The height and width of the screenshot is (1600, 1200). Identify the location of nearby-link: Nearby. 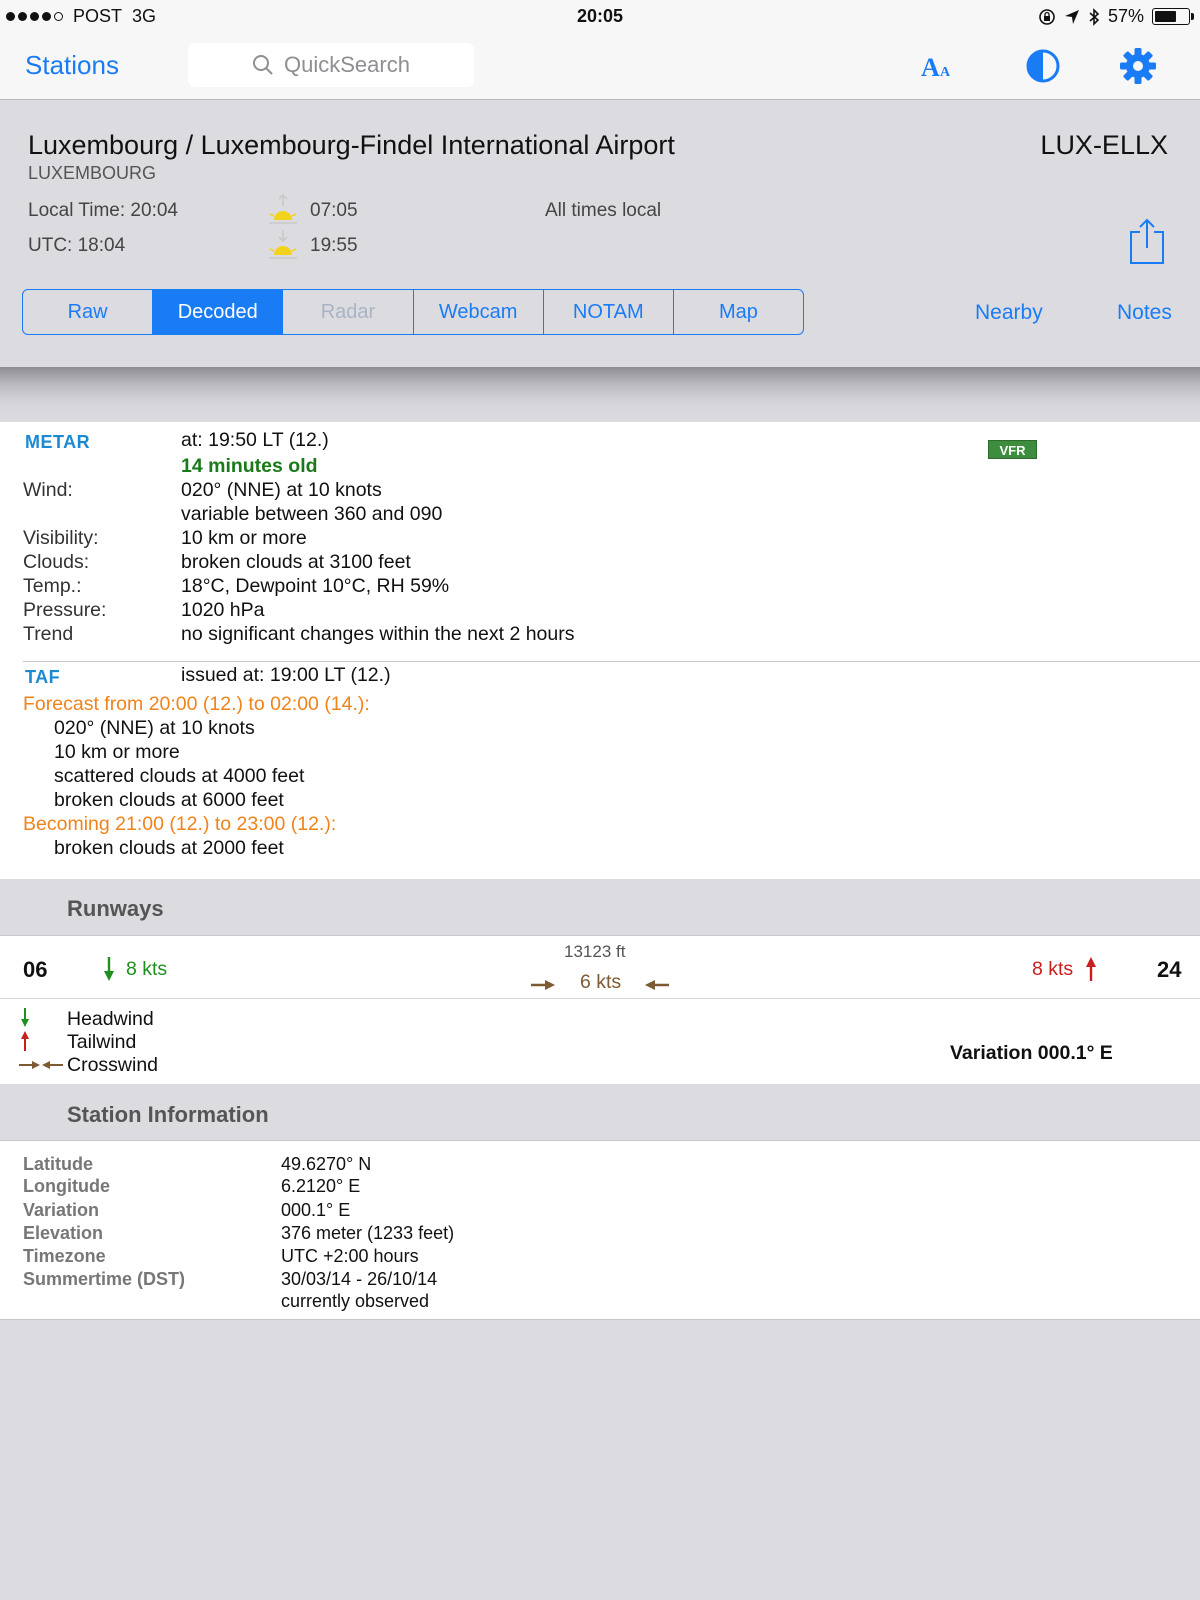
(1009, 313).